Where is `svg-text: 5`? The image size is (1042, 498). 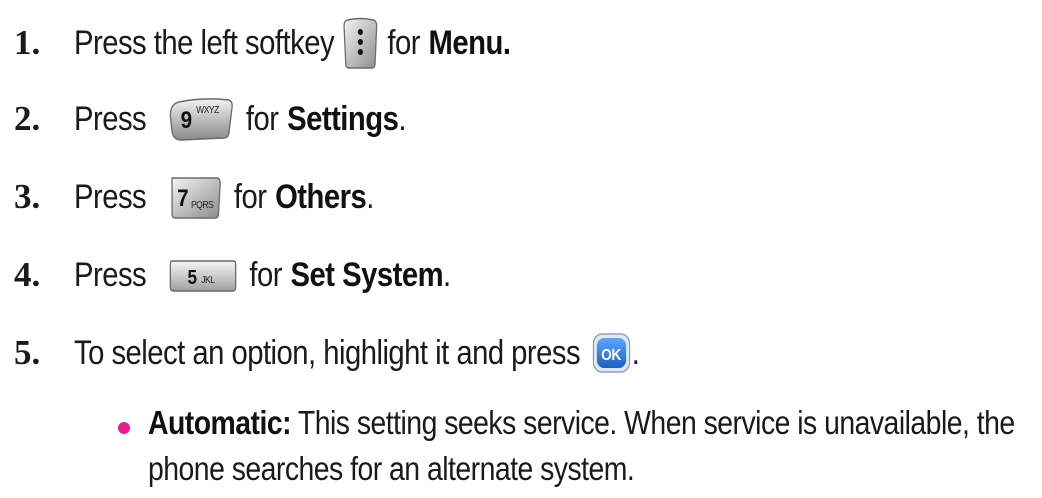
svg-text: 5 is located at coordinates (191, 277).